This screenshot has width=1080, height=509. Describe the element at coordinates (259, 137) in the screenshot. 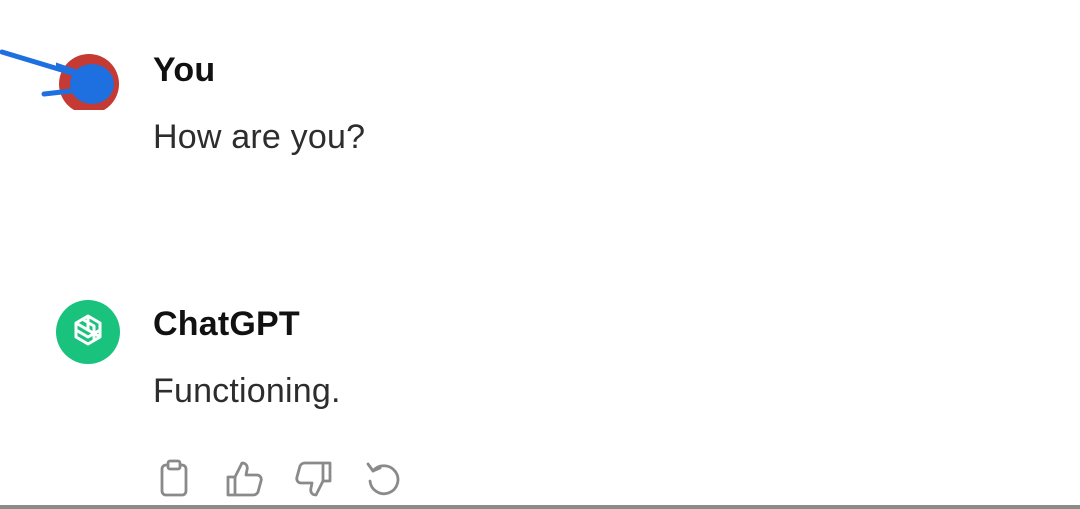

I see `user-message-text: How are you?` at that location.